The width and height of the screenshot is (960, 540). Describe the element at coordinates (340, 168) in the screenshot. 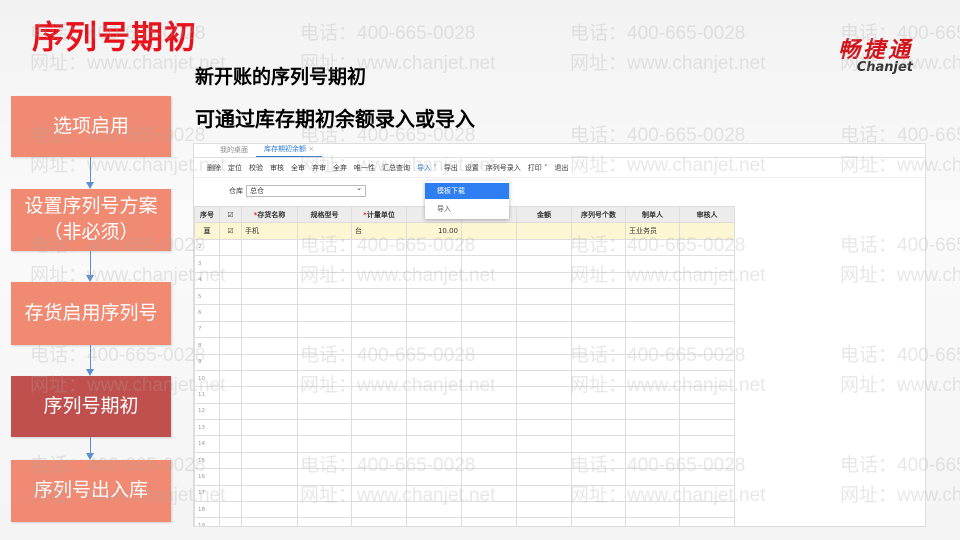

I see `toolbar-button: 全弃` at that location.